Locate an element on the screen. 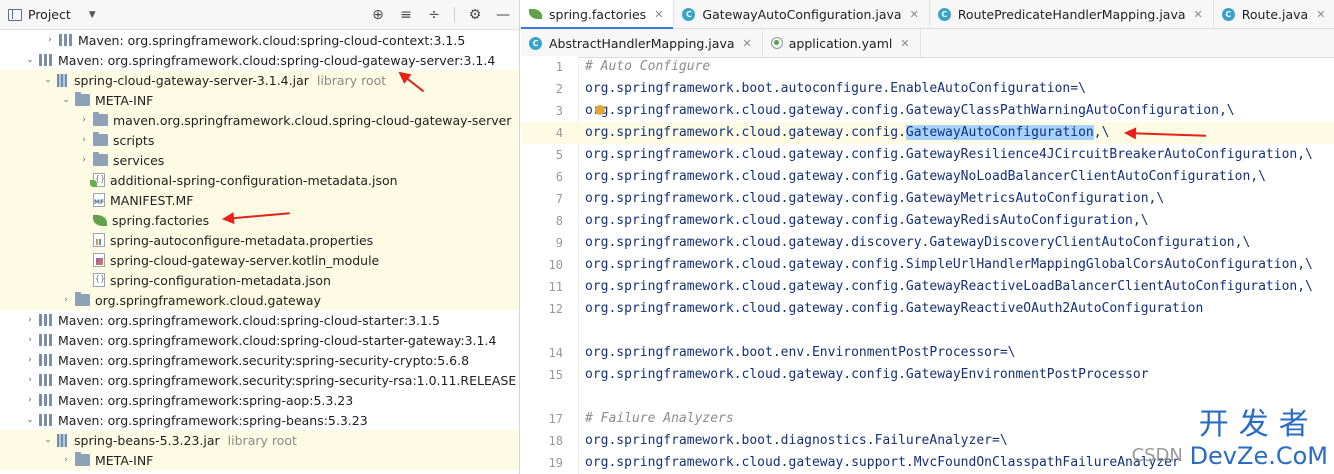 Image resolution: width=1334 pixels, height=474 pixels. project-title: Project is located at coordinates (49, 14).